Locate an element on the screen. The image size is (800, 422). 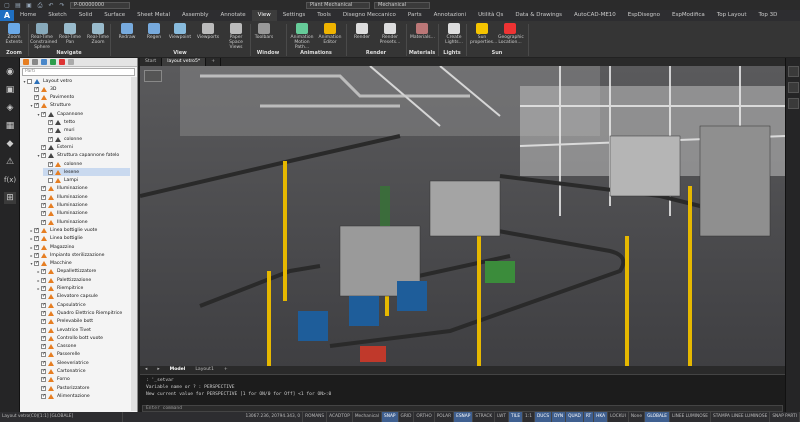
tab-espdisegno: EspDisegno is located at coordinates (644, 15).